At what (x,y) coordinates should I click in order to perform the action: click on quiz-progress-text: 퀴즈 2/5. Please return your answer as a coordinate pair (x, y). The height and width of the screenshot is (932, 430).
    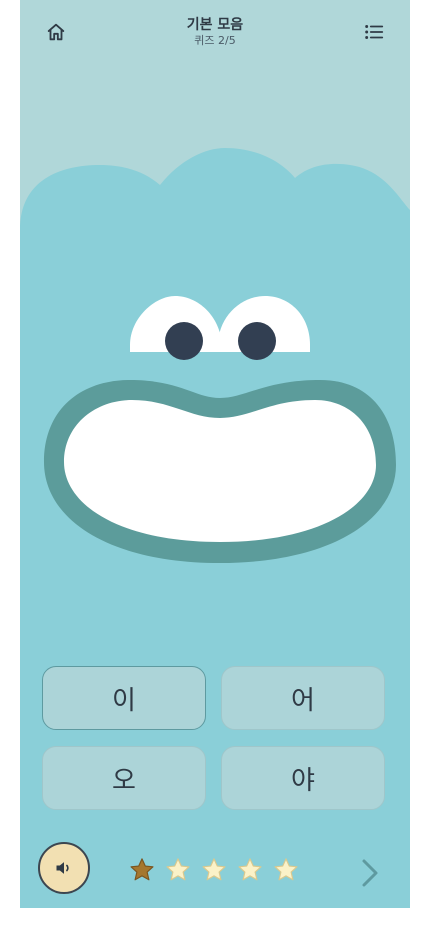
    Looking at the image, I should click on (215, 40).